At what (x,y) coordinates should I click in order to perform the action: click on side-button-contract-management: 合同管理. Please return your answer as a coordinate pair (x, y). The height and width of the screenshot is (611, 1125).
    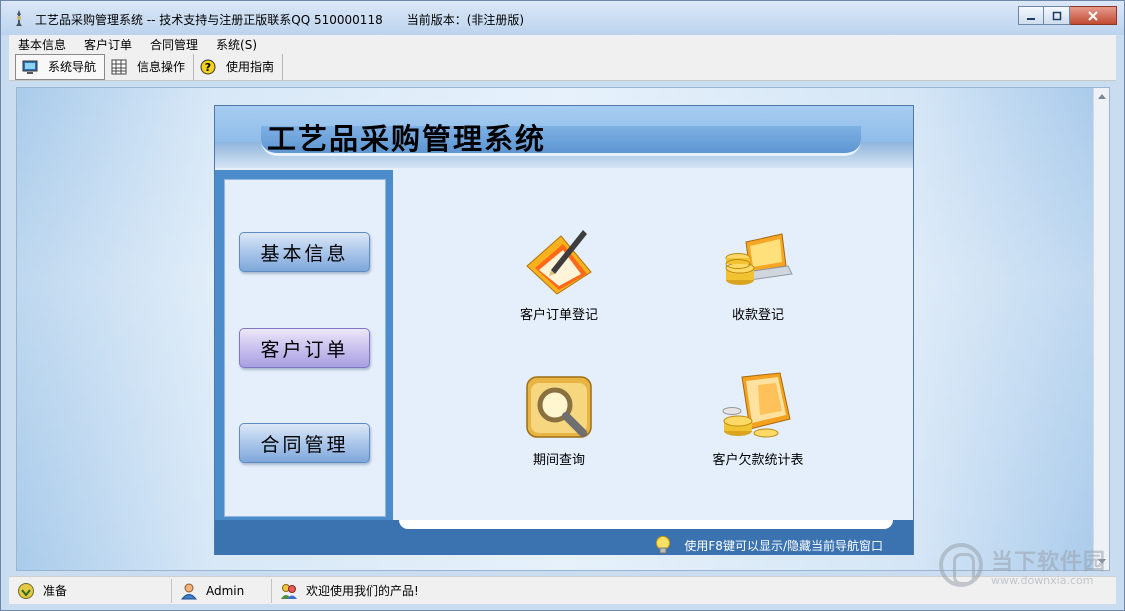
    Looking at the image, I should click on (304, 443).